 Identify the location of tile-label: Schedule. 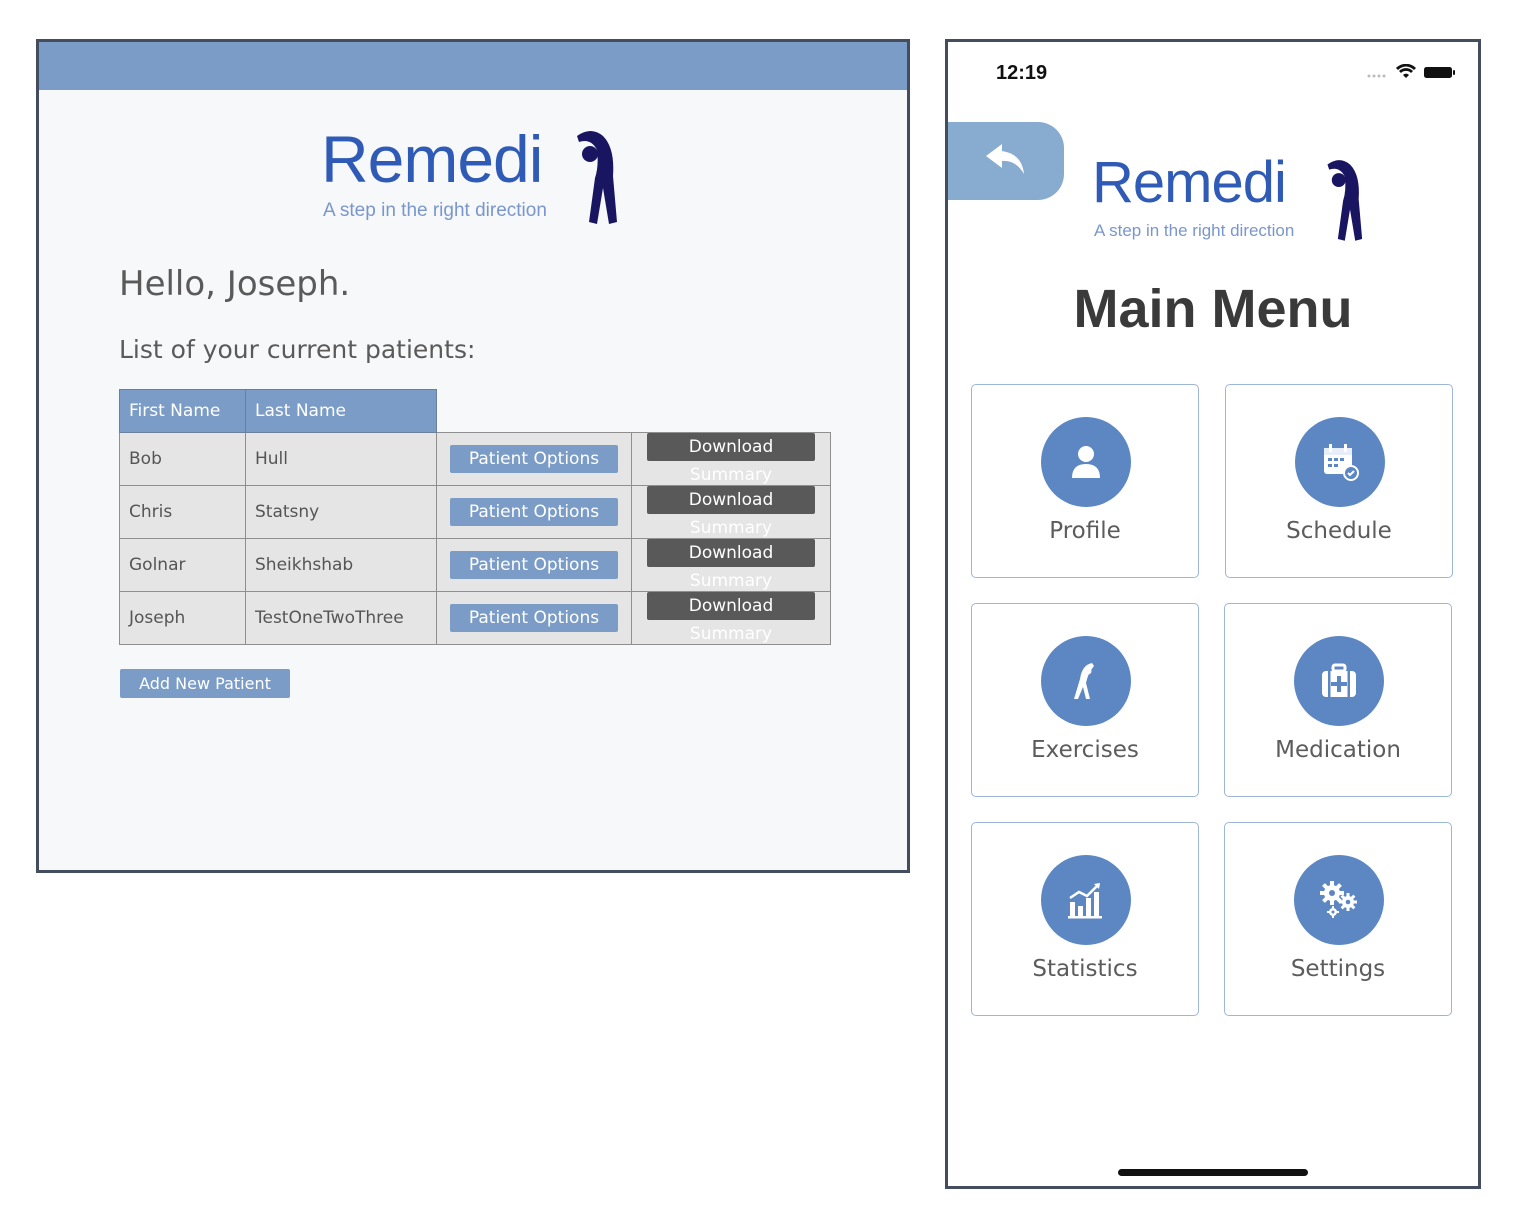
(1339, 531).